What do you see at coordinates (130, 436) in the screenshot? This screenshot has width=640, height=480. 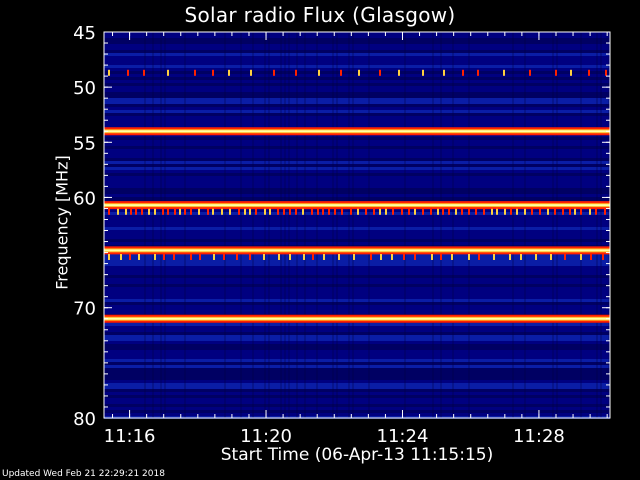 I see `x-tick-label: 11:16` at bounding box center [130, 436].